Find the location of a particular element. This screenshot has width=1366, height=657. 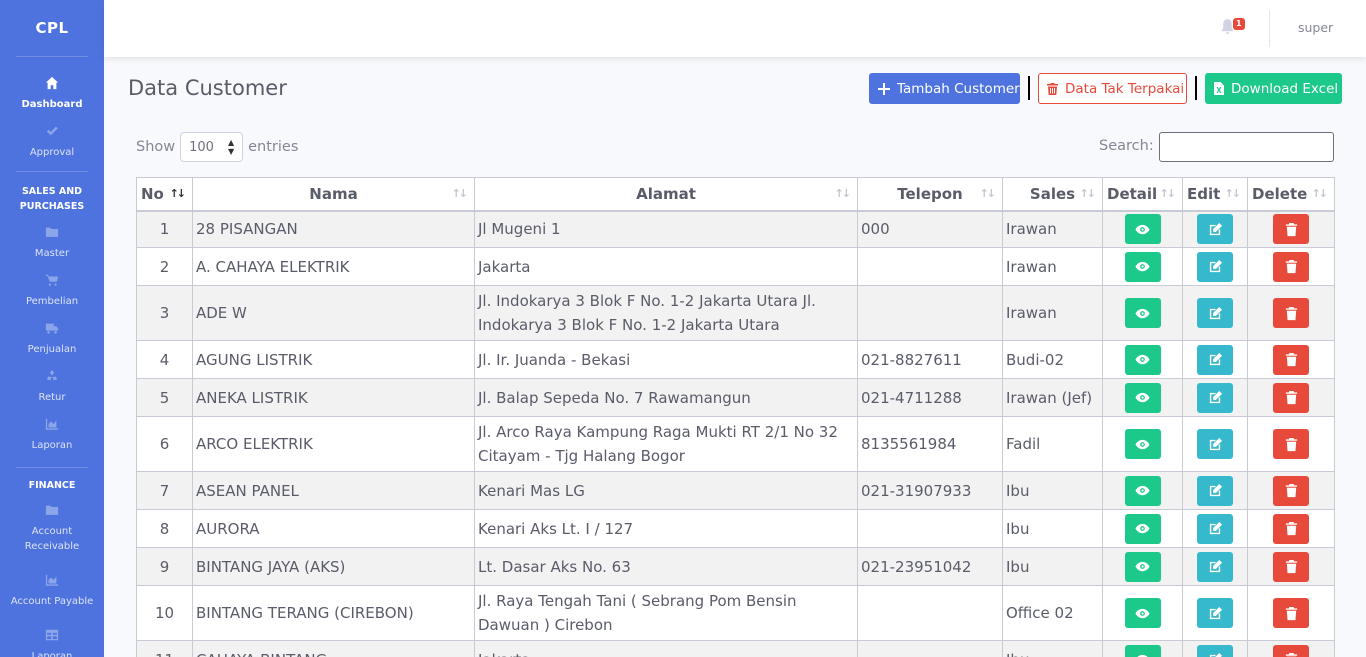

cell-nama: BINTANG JAYA (AKS) is located at coordinates (333, 566).